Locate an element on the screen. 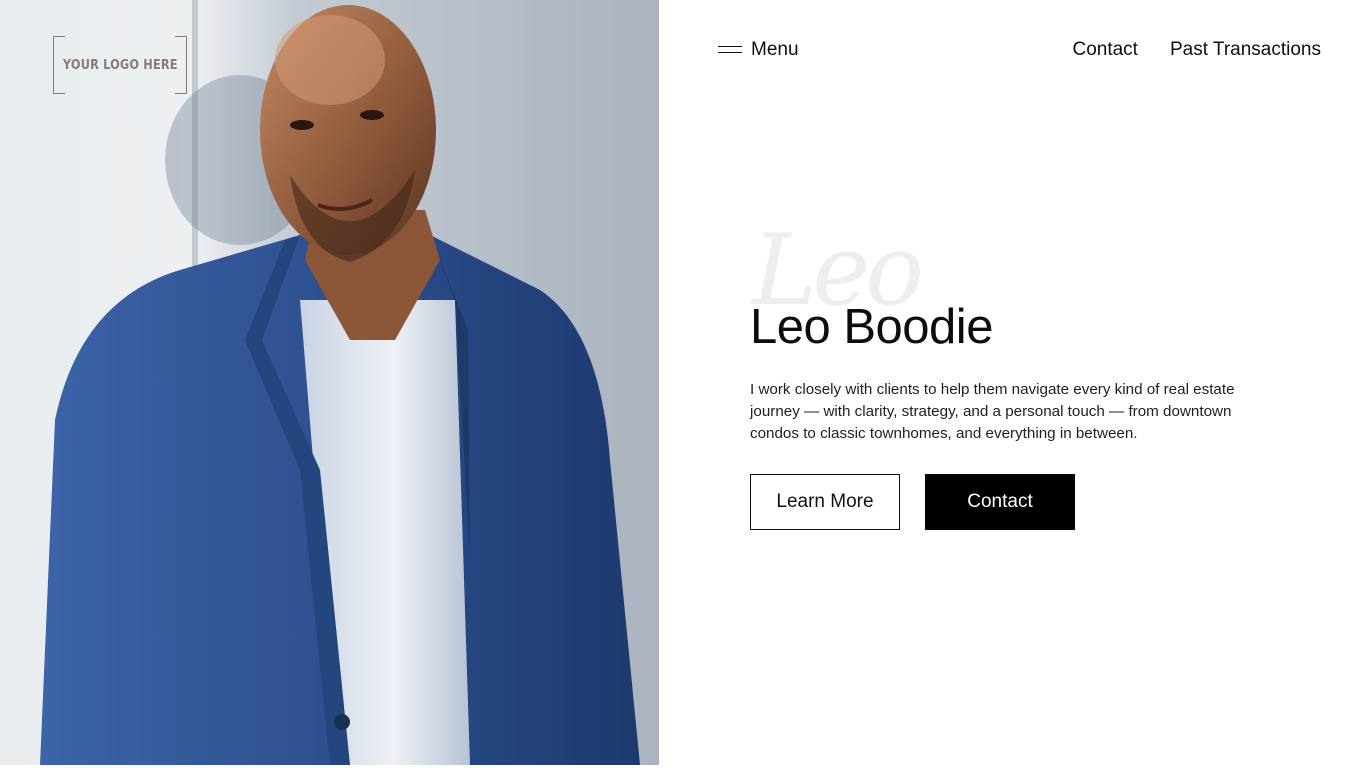 The width and height of the screenshot is (1366, 768). logo-text: YOUR LOGO HERE is located at coordinates (120, 65).